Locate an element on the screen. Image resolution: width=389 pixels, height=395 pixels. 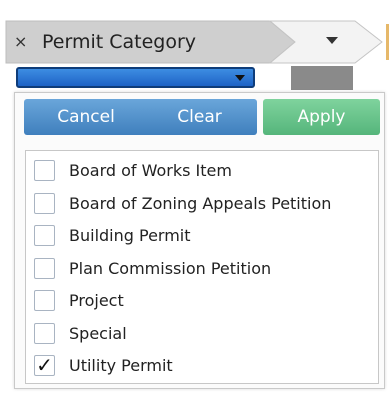
chip-label: Permit Category is located at coordinates (119, 42).